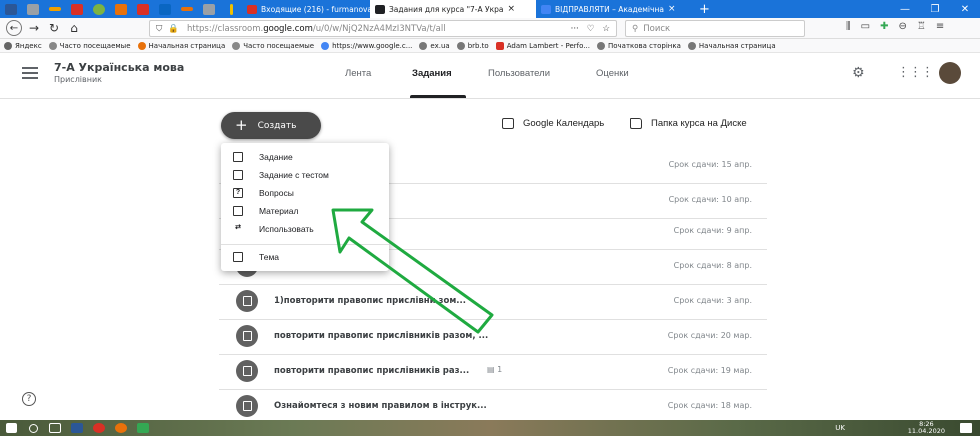 This screenshot has width=980, height=436. I want to click on minus-icon, so click(55, 9).